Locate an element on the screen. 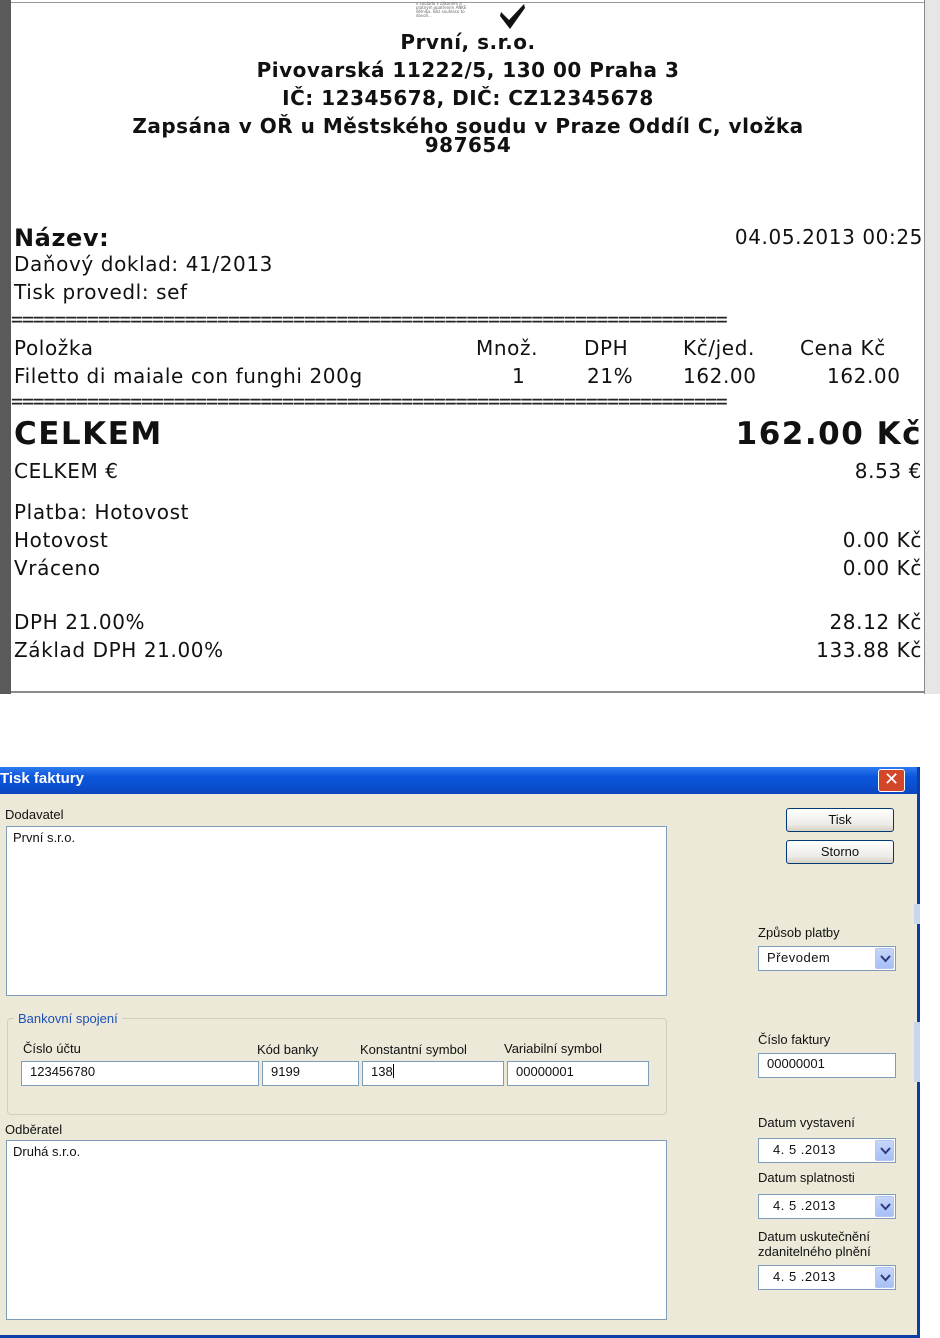 The width and height of the screenshot is (940, 1338). due-date-value: 4. 5 .2013 is located at coordinates (804, 1205).